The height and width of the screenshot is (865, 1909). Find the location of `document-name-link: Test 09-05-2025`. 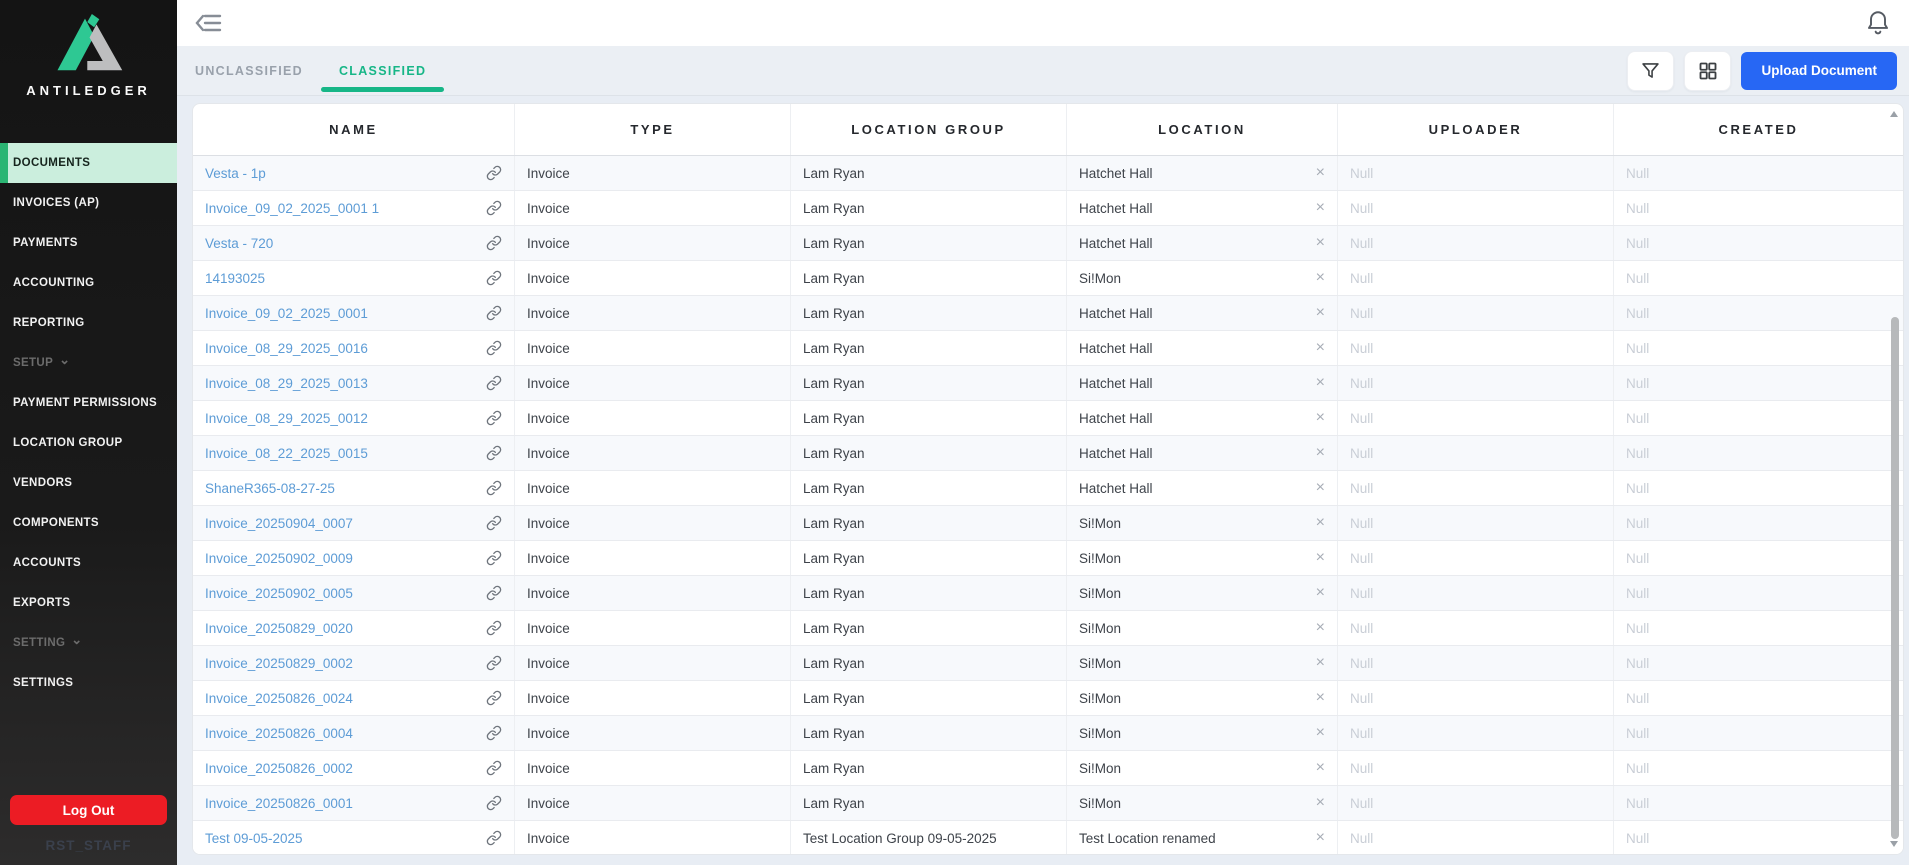

document-name-link: Test 09-05-2025 is located at coordinates (254, 838).